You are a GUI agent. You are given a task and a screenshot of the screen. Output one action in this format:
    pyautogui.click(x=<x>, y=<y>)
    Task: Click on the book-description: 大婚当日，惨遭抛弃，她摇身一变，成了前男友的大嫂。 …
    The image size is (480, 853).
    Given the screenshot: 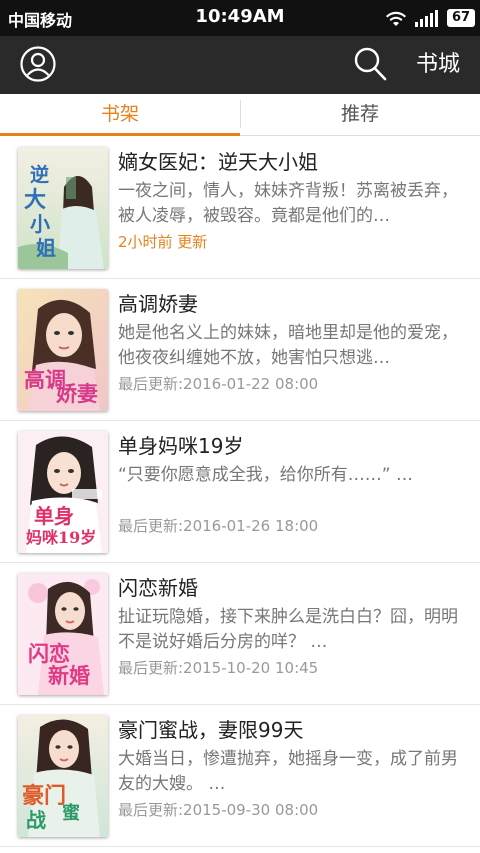 What is the action you would take?
    pyautogui.click(x=288, y=771)
    